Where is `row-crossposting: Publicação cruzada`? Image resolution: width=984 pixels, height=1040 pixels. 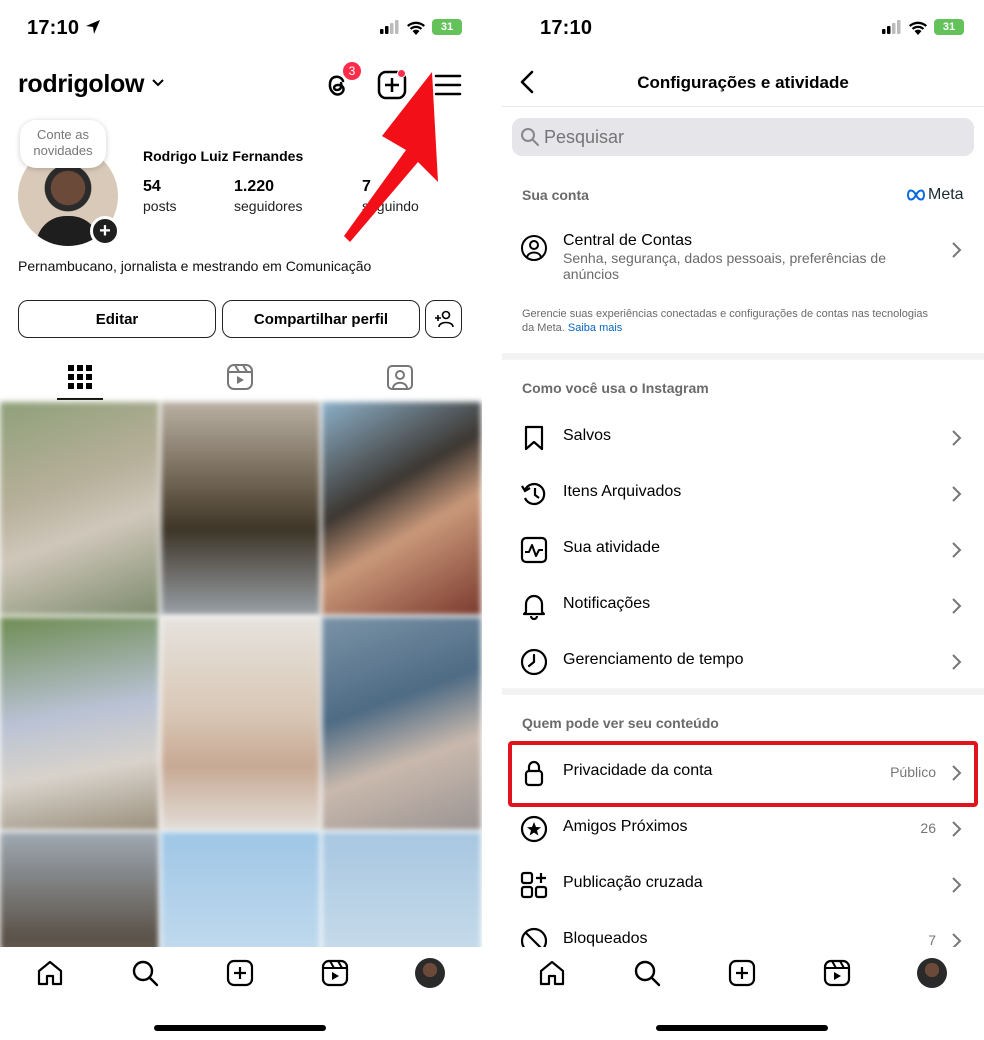 row-crossposting: Publicação cruzada is located at coordinates (743, 885).